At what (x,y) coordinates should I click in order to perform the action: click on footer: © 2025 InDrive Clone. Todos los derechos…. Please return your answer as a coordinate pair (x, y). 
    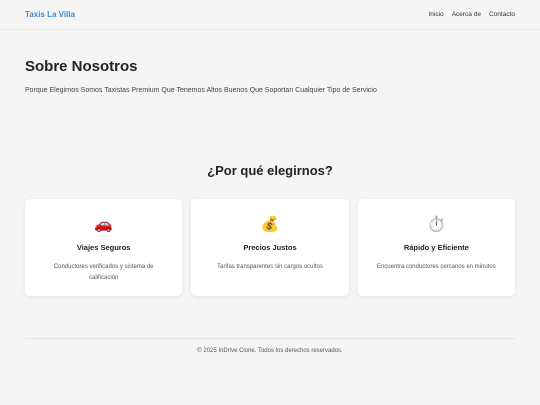
    Looking at the image, I should click on (270, 351).